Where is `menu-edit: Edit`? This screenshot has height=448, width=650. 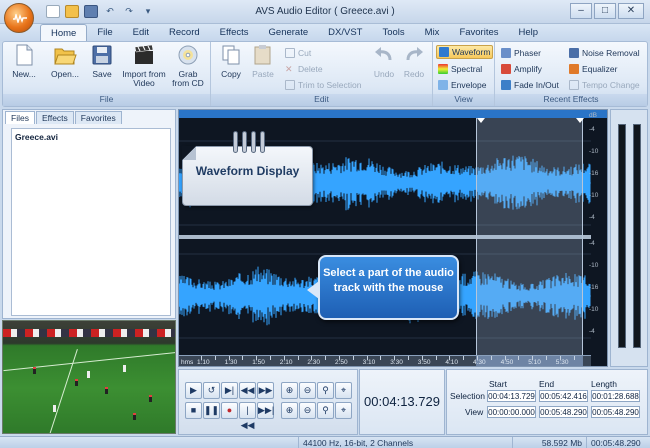
menu-edit: Edit is located at coordinates (141, 32).